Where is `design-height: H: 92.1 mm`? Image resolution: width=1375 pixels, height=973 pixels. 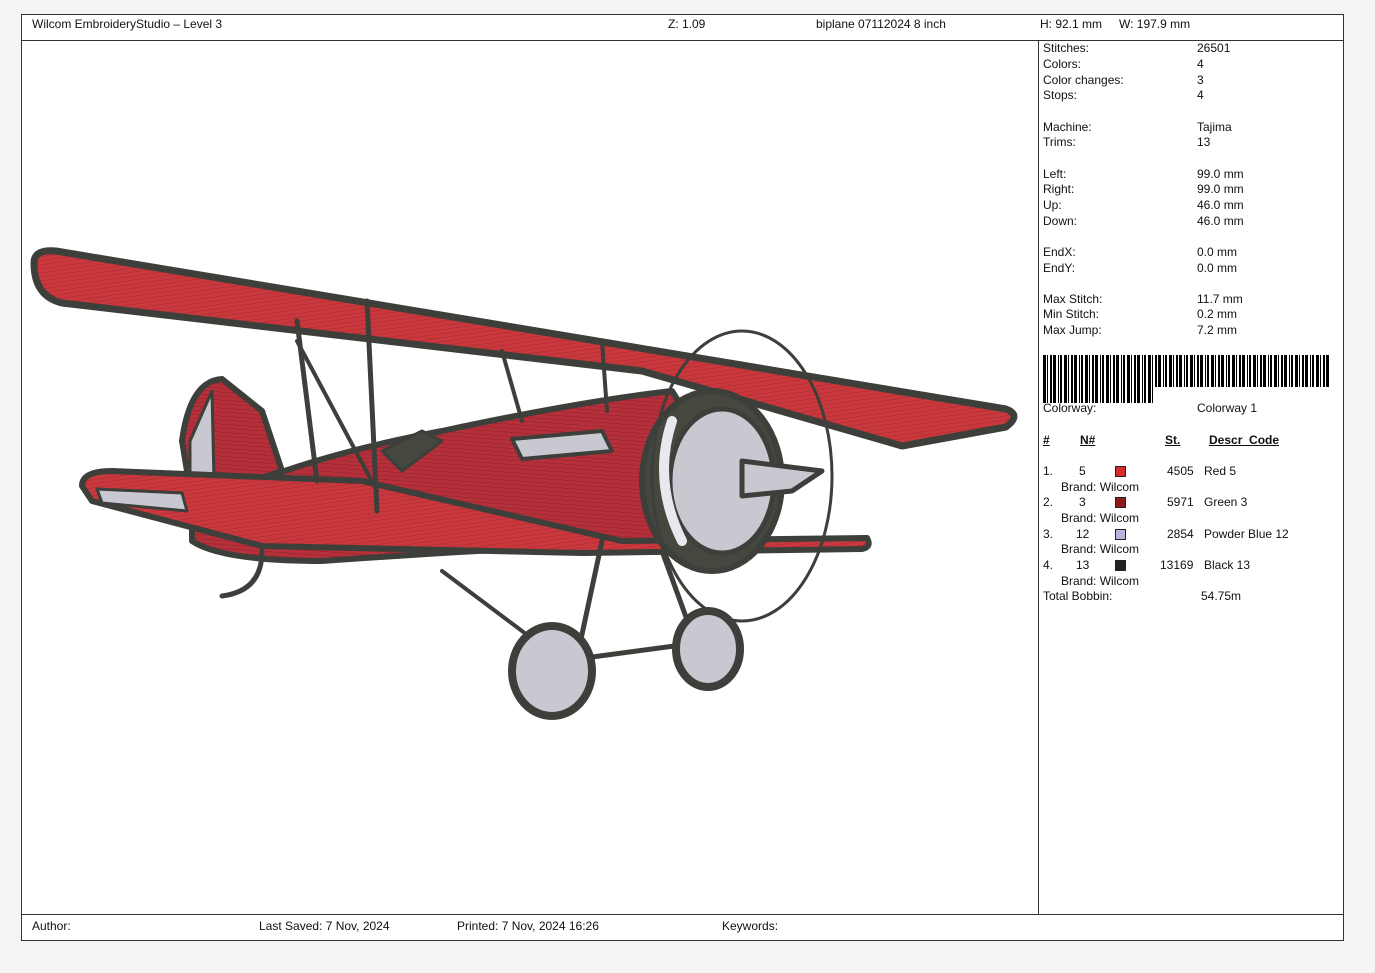 design-height: H: 92.1 mm is located at coordinates (1071, 24).